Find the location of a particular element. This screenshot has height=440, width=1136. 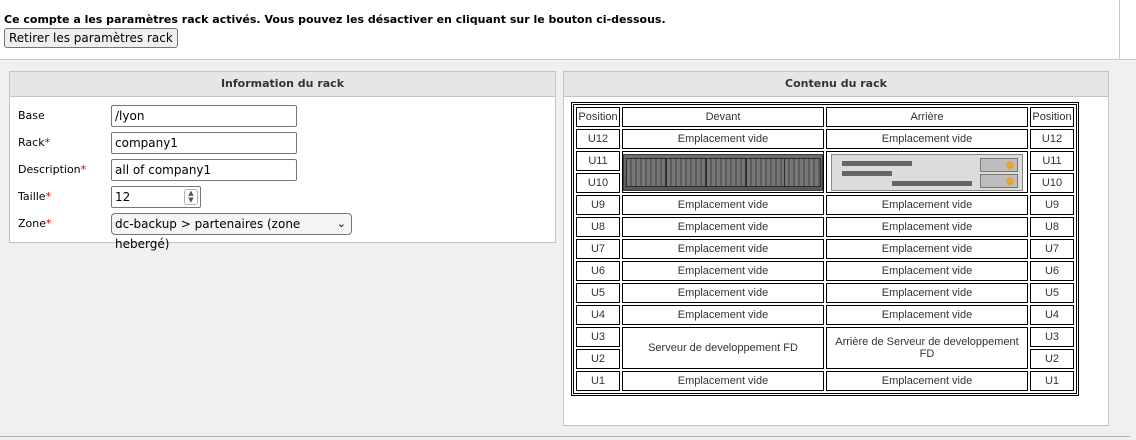

frame-right-edge is located at coordinates (1119, 29).